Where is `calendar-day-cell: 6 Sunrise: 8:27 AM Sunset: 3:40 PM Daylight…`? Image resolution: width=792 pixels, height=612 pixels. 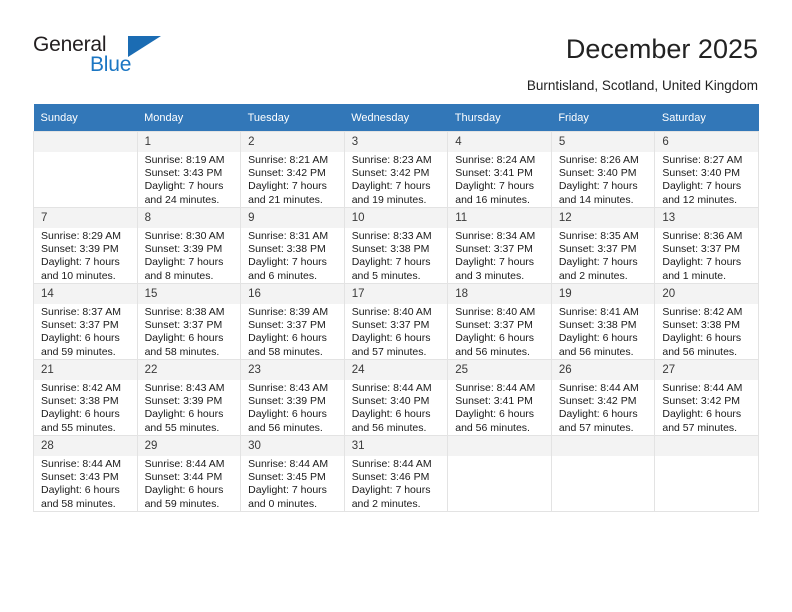
calendar-day-cell: 6 Sunrise: 8:27 AM Sunset: 3:40 PM Daylight… is located at coordinates (706, 169).